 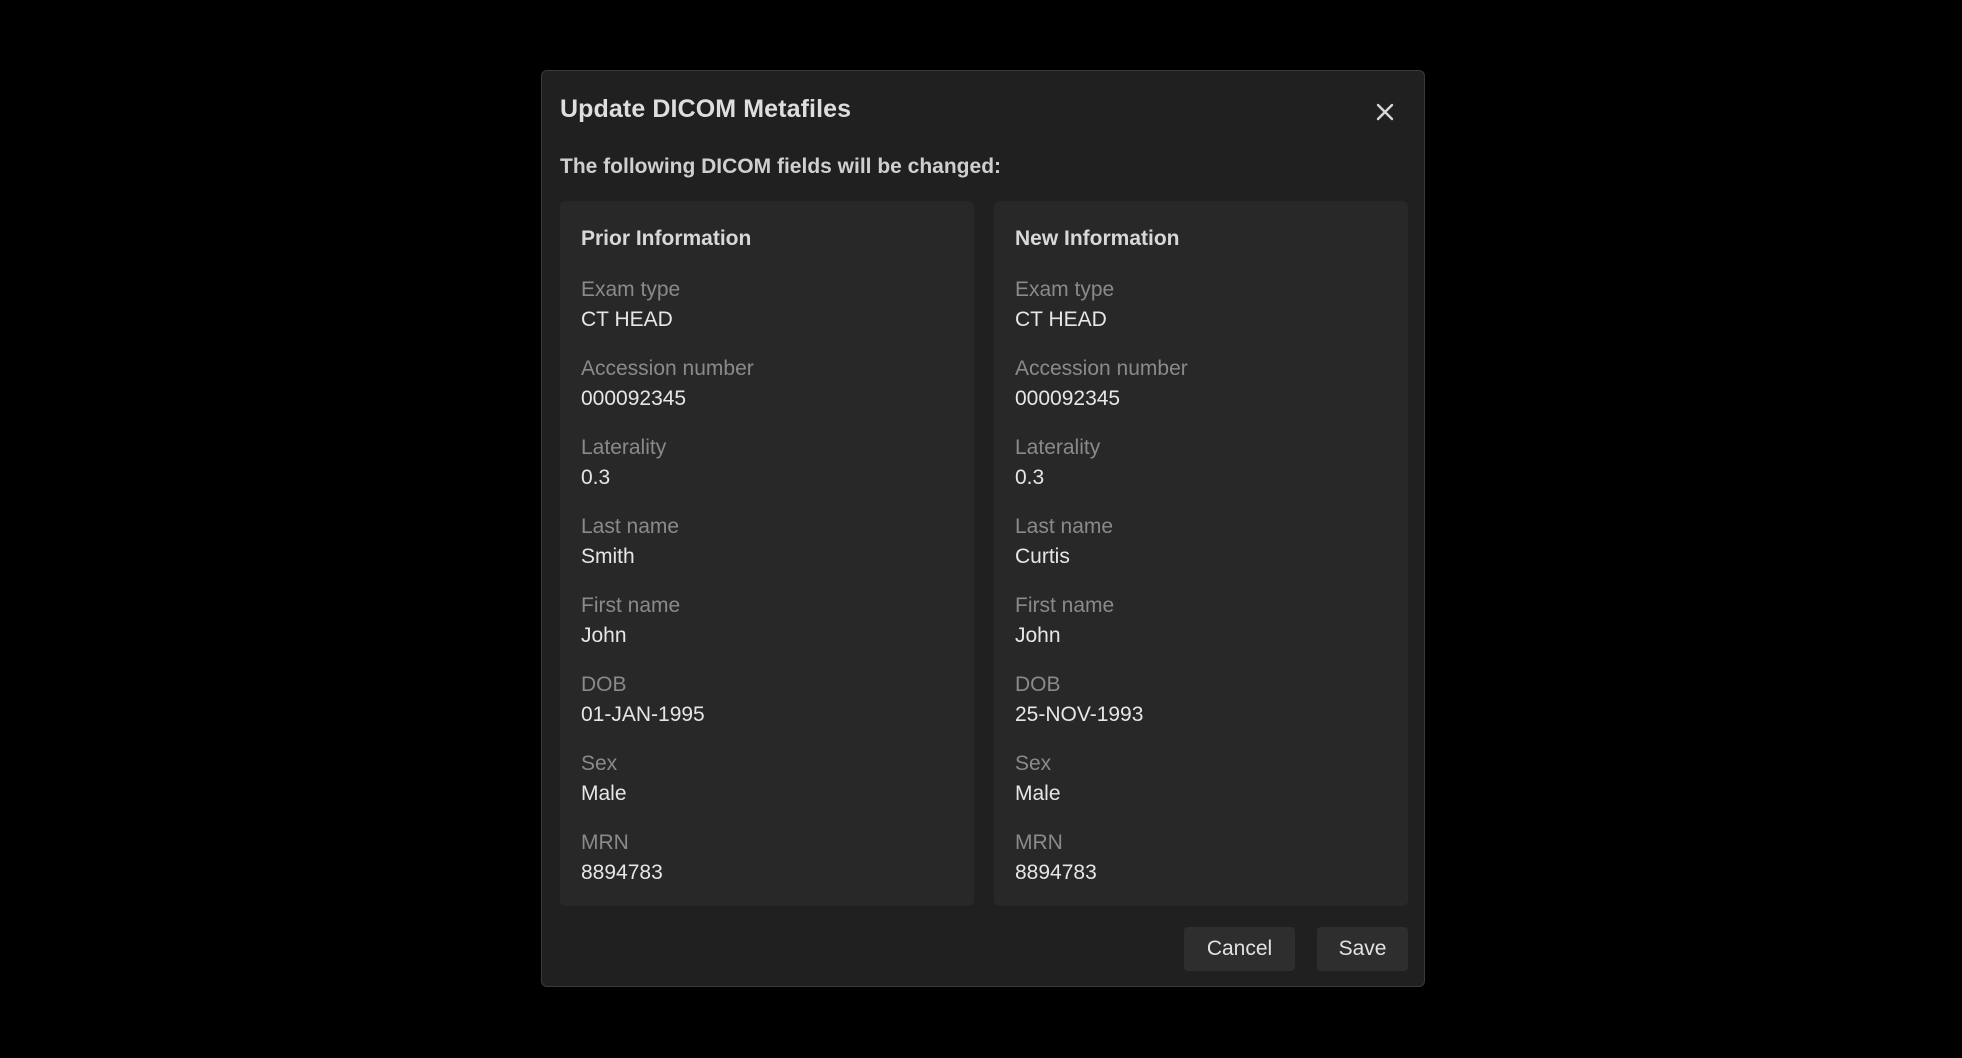 What do you see at coordinates (767, 867) in the screenshot?
I see `prior-field-mrn: MRN 8894783` at bounding box center [767, 867].